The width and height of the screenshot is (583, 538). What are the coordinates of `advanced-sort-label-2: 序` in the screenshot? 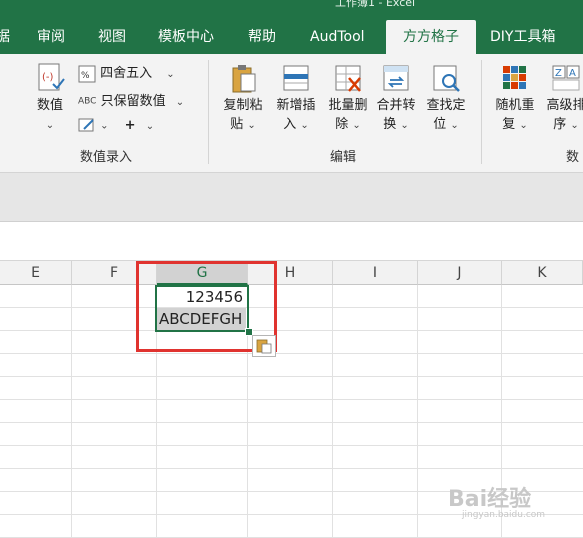 It's located at (560, 124).